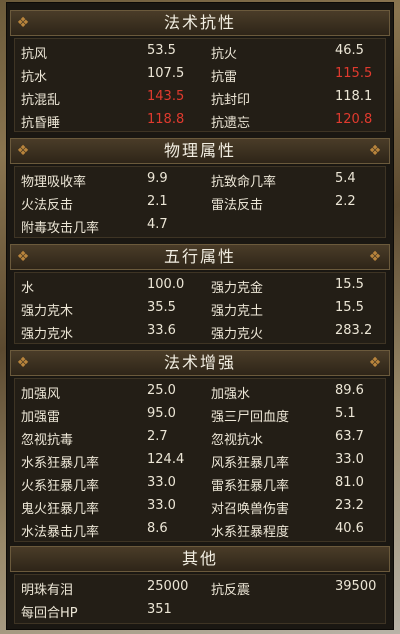 Image resolution: width=400 pixels, height=634 pixels. Describe the element at coordinates (54, 182) in the screenshot. I see `stat-label: 物理吸收率` at that location.